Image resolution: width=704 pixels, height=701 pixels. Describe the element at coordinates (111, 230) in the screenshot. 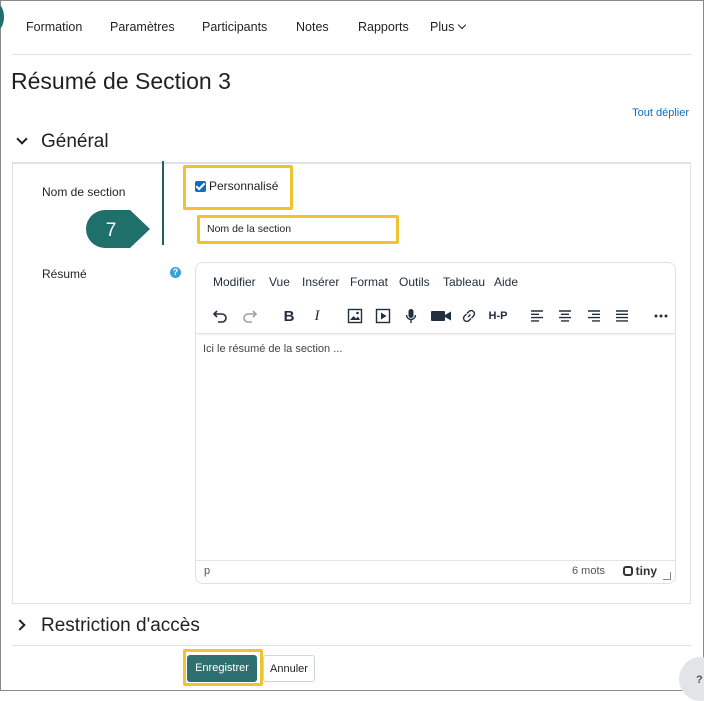

I see `step-number: 7` at that location.